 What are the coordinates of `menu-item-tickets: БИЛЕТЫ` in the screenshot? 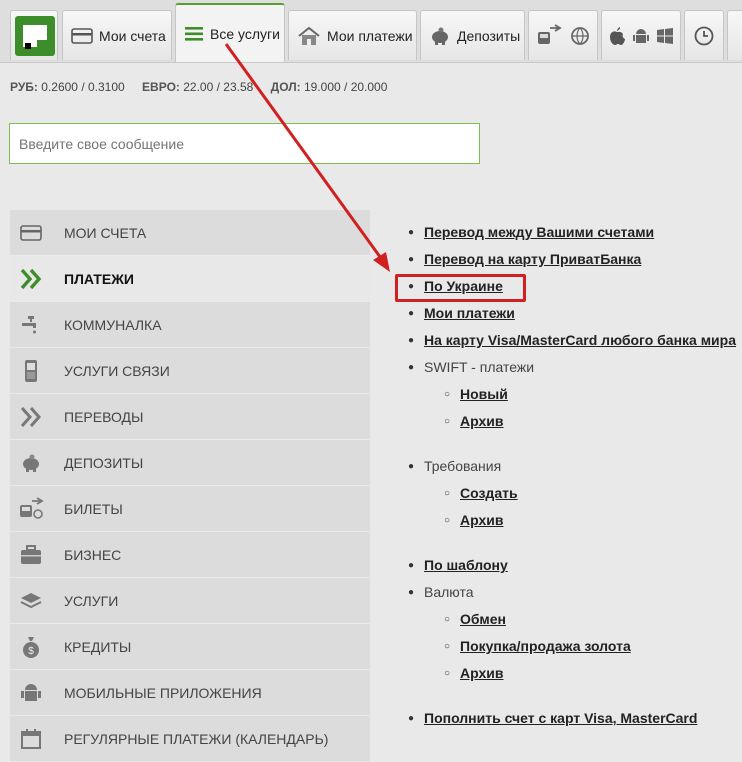 It's located at (190, 508).